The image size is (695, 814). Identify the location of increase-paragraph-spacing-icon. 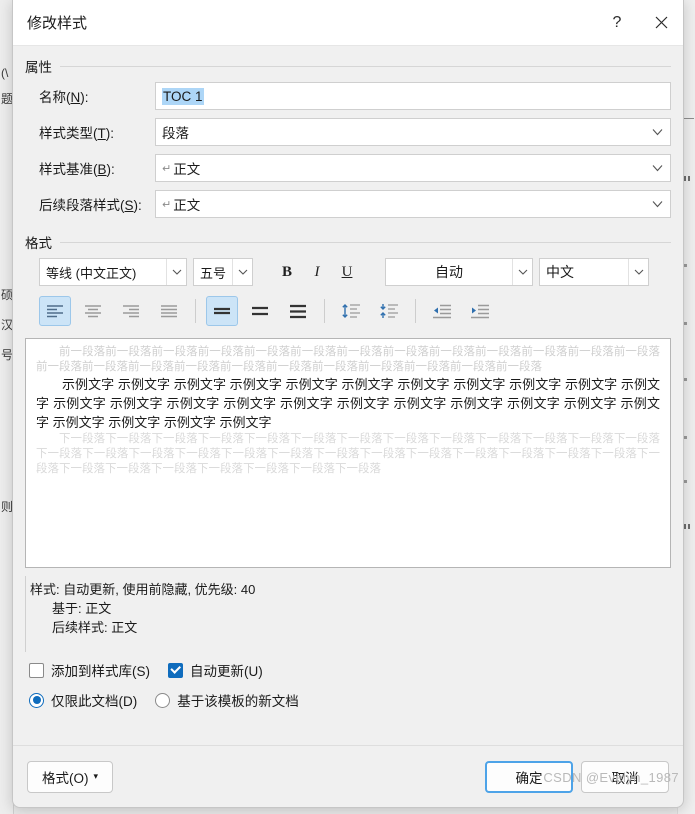
(351, 311).